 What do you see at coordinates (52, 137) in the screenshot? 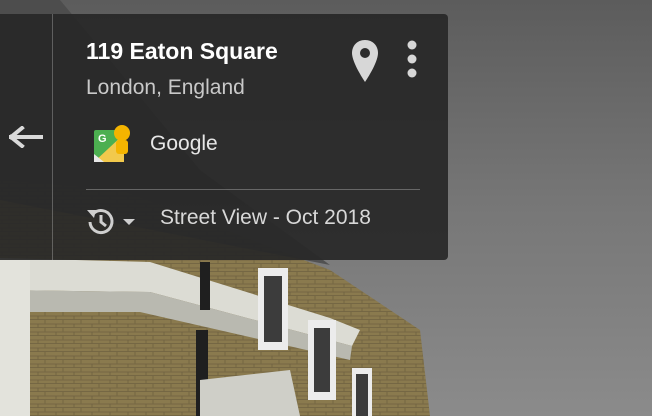
I see `vertical-divider` at bounding box center [52, 137].